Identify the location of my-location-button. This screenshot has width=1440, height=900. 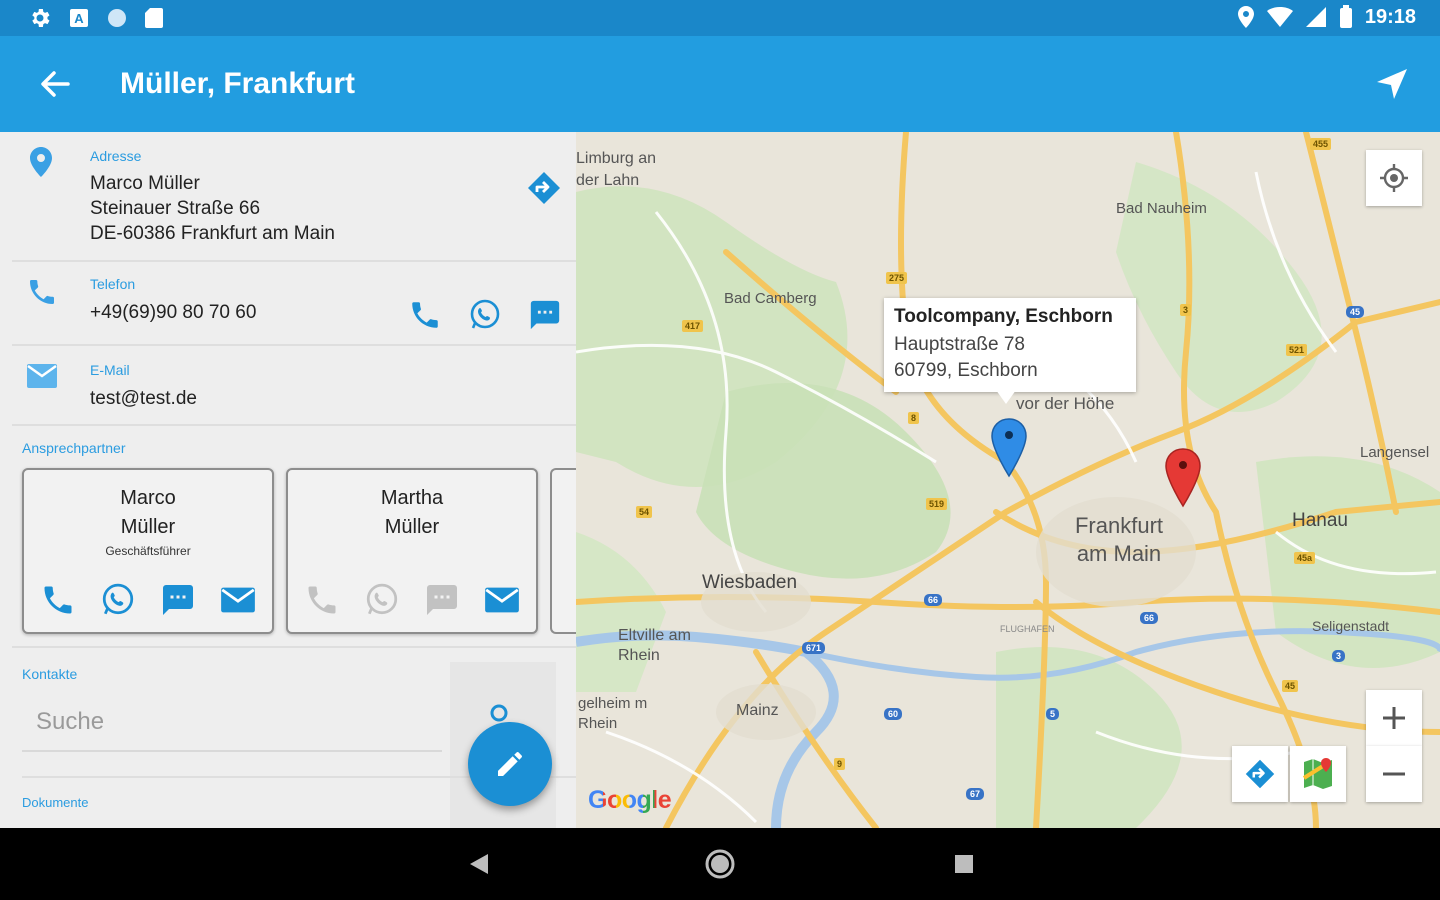
(1394, 178).